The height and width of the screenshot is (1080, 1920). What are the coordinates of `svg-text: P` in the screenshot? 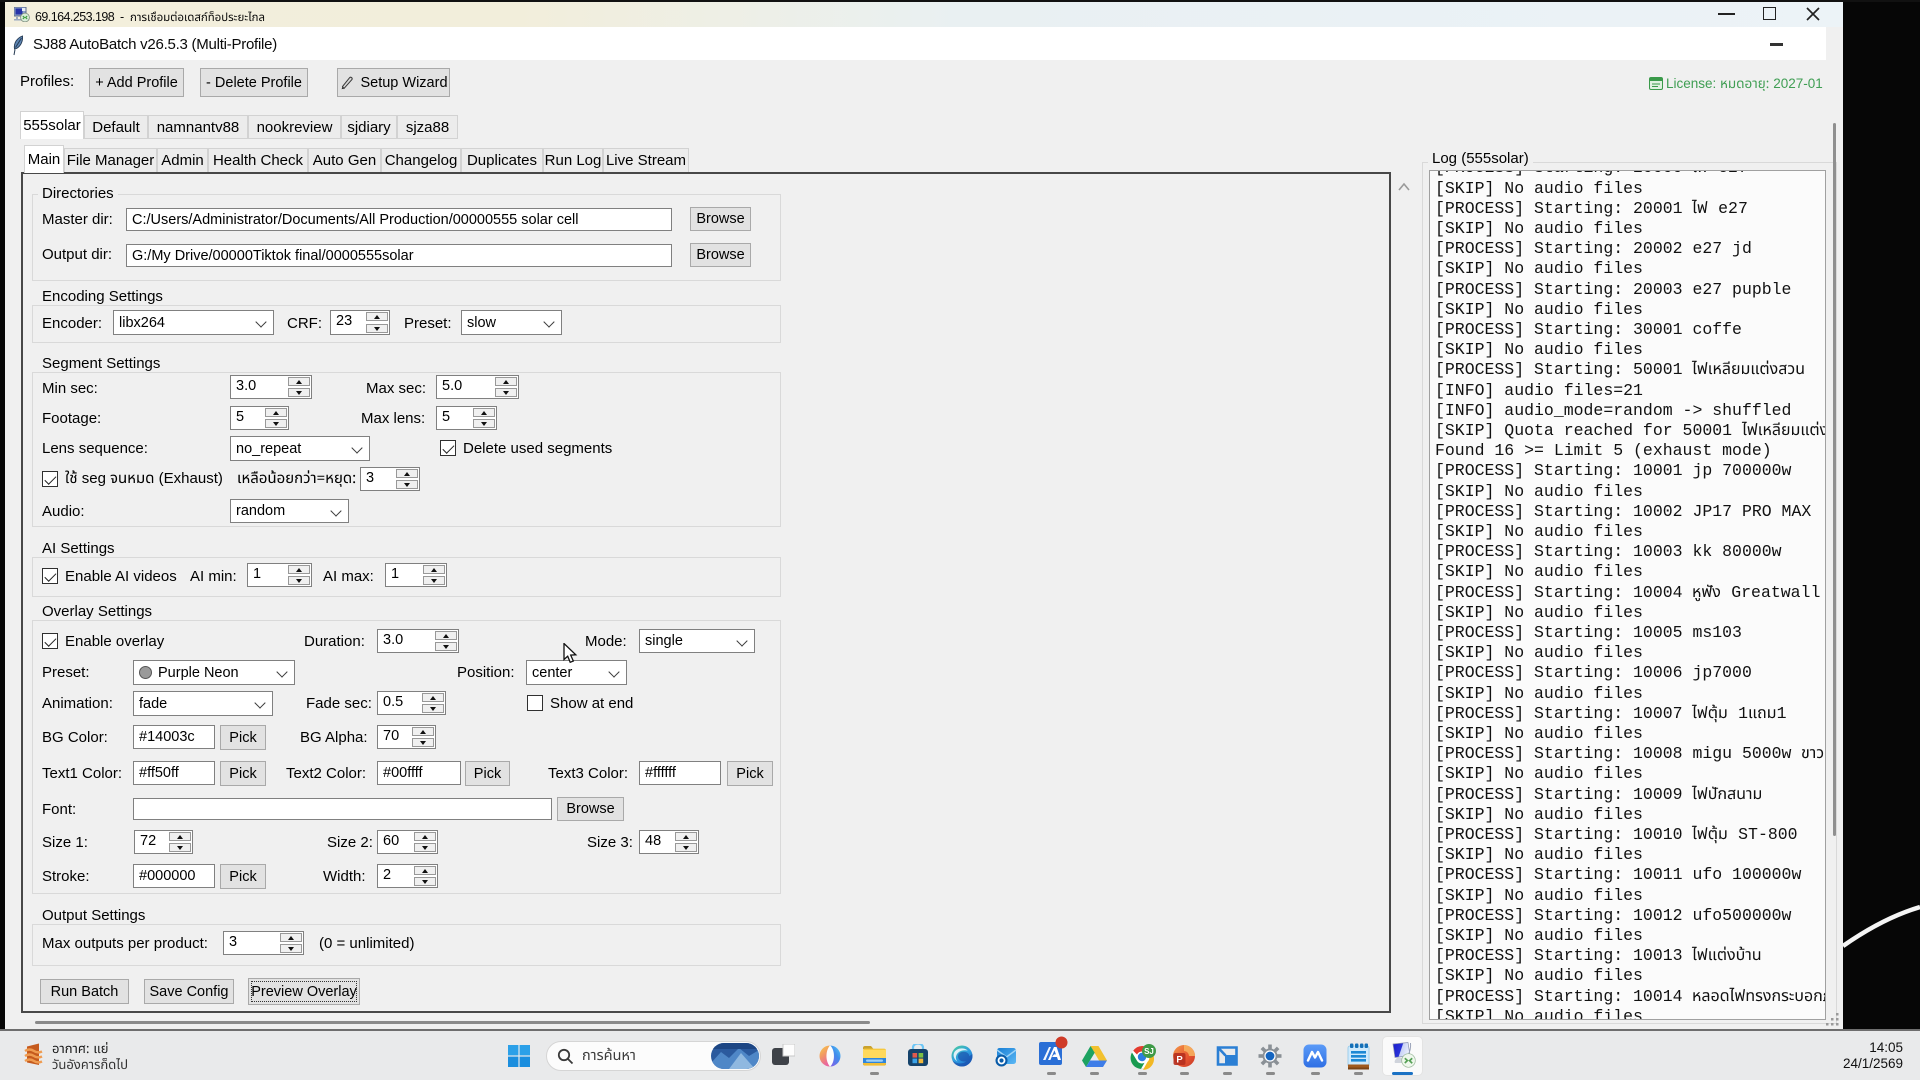 It's located at (1179, 1060).